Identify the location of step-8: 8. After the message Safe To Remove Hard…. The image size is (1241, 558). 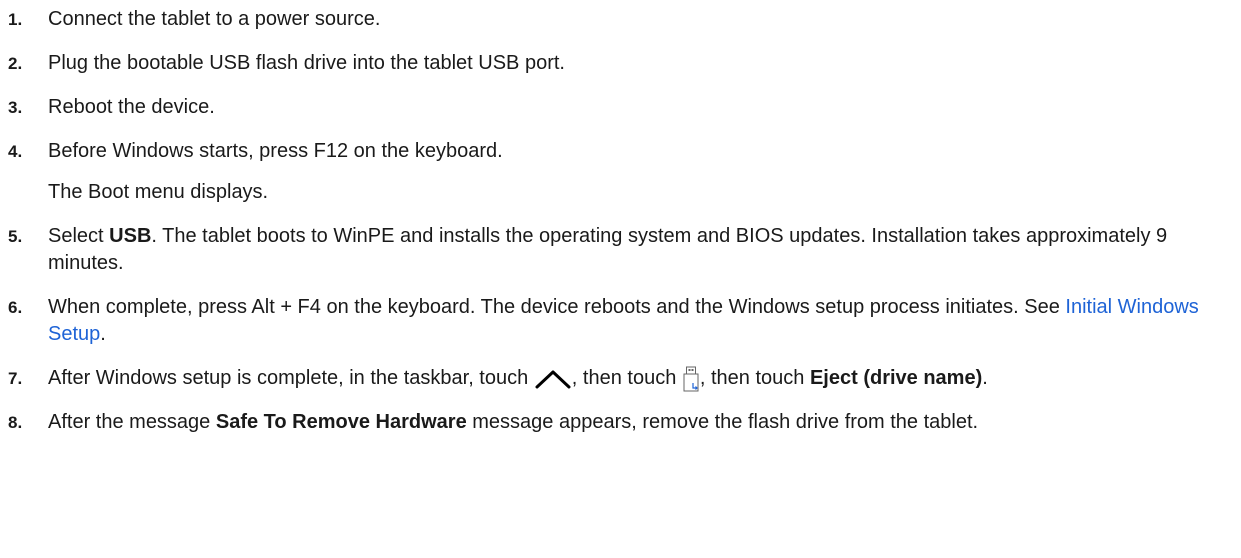
(621, 422).